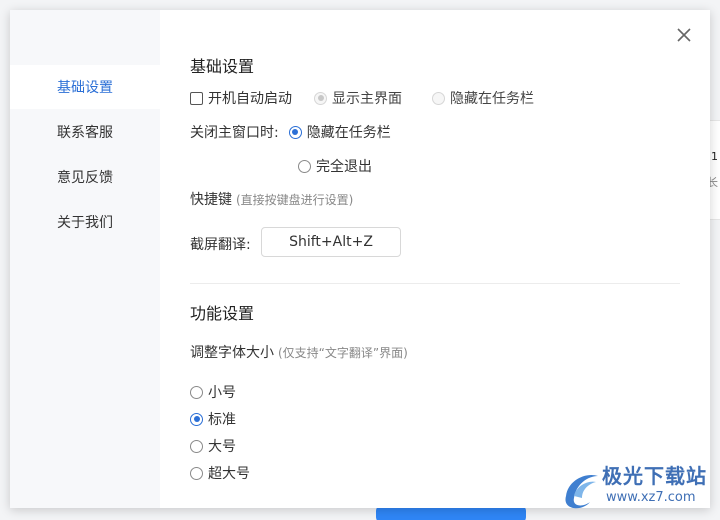  What do you see at coordinates (222, 66) in the screenshot?
I see `basic-settings-title: 基础设置` at bounding box center [222, 66].